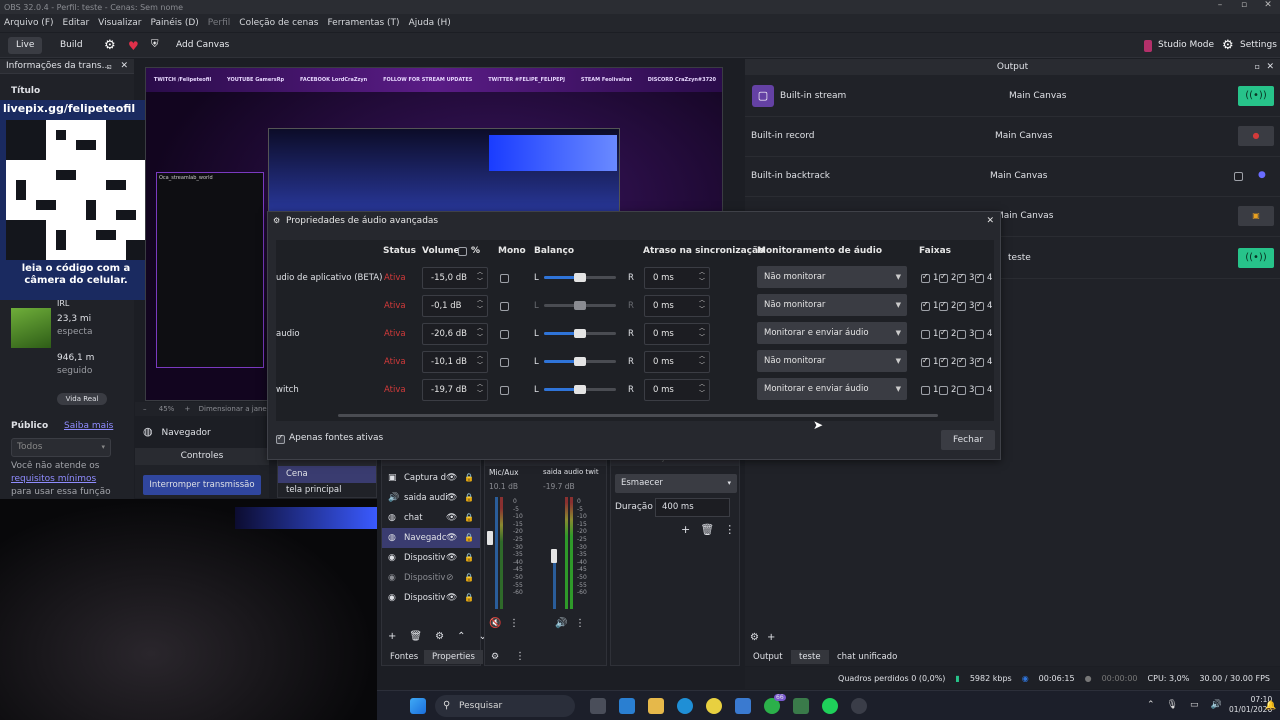 The image size is (1280, 720). Describe the element at coordinates (685, 706) in the screenshot. I see `edge-icon` at that location.